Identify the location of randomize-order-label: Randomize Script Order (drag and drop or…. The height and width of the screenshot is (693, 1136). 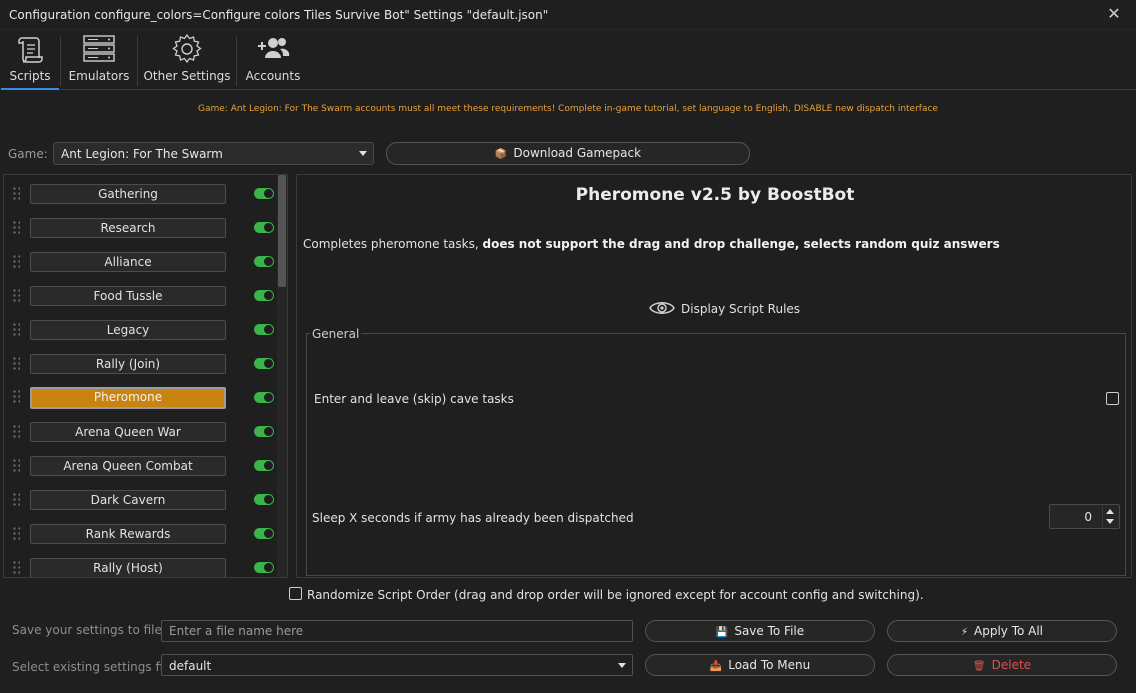
(615, 595).